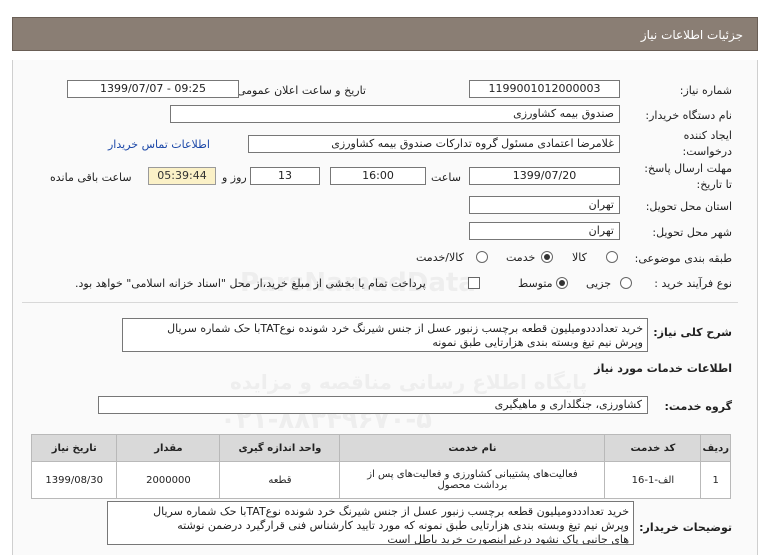 This screenshot has width=770, height=555. I want to click on cell-qty: 2000000, so click(168, 480).